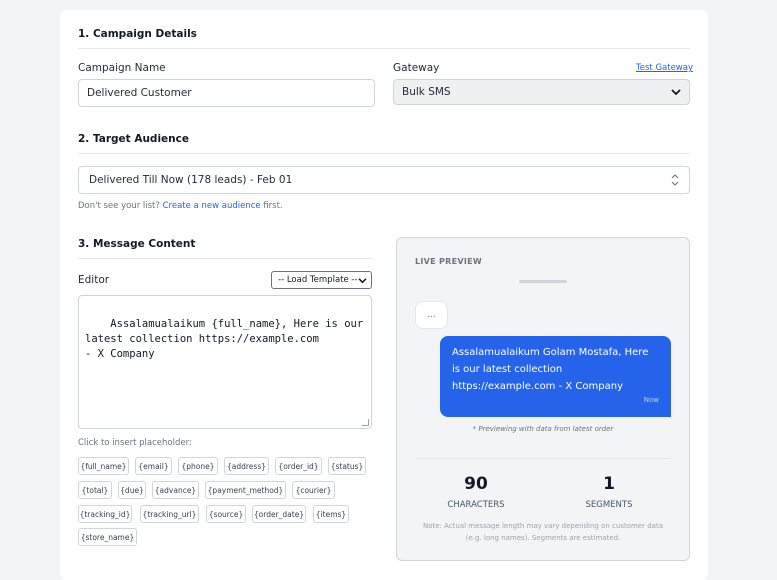  What do you see at coordinates (105, 514) in the screenshot?
I see `placeholder-chip: {tracking_id}` at bounding box center [105, 514].